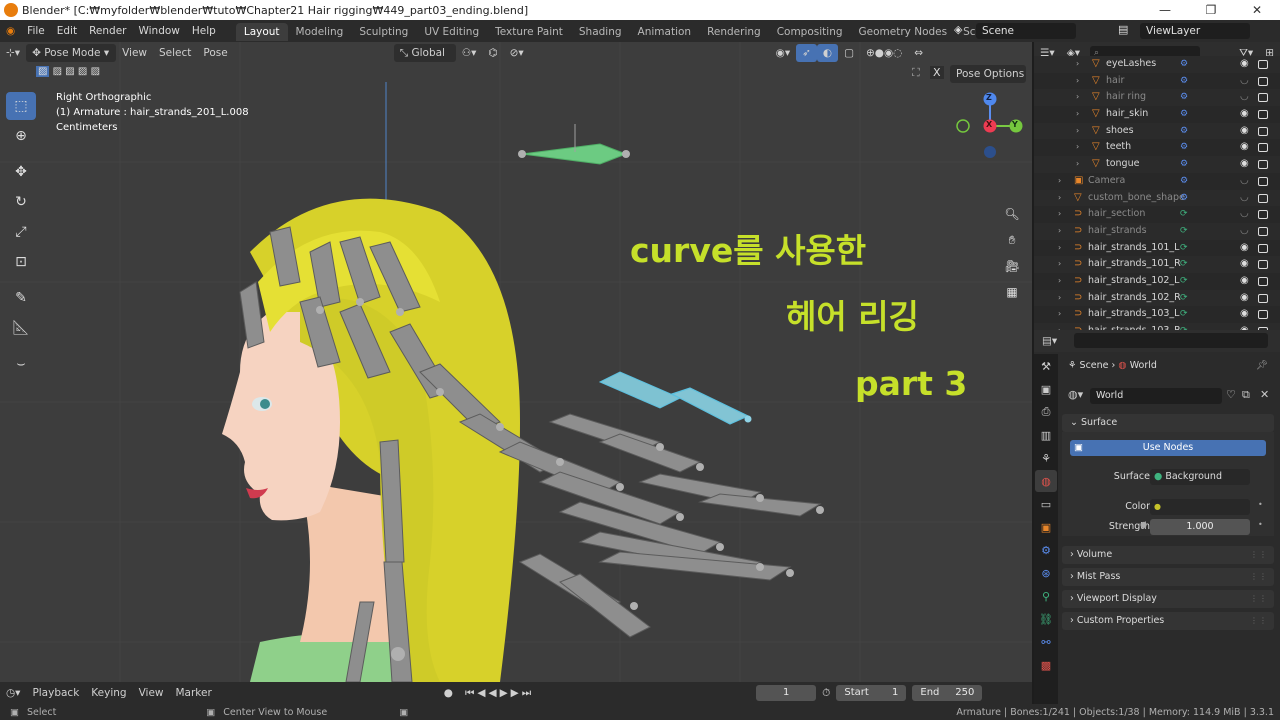 The width and height of the screenshot is (1280, 720). I want to click on use-nodes-button: ▣ Use Nodes, so click(1168, 448).